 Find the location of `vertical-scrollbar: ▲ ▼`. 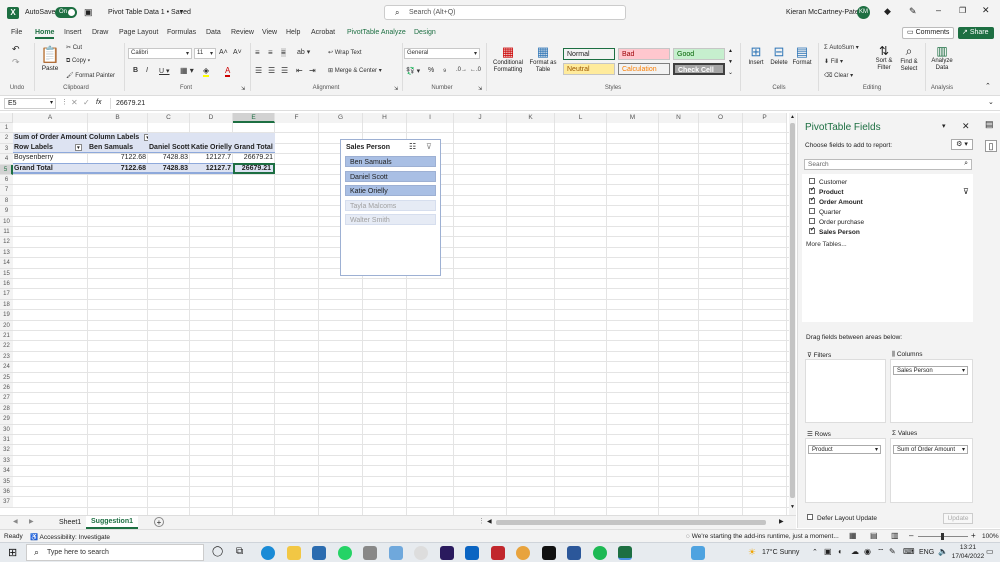

vertical-scrollbar: ▲ ▼ is located at coordinates (792, 314).